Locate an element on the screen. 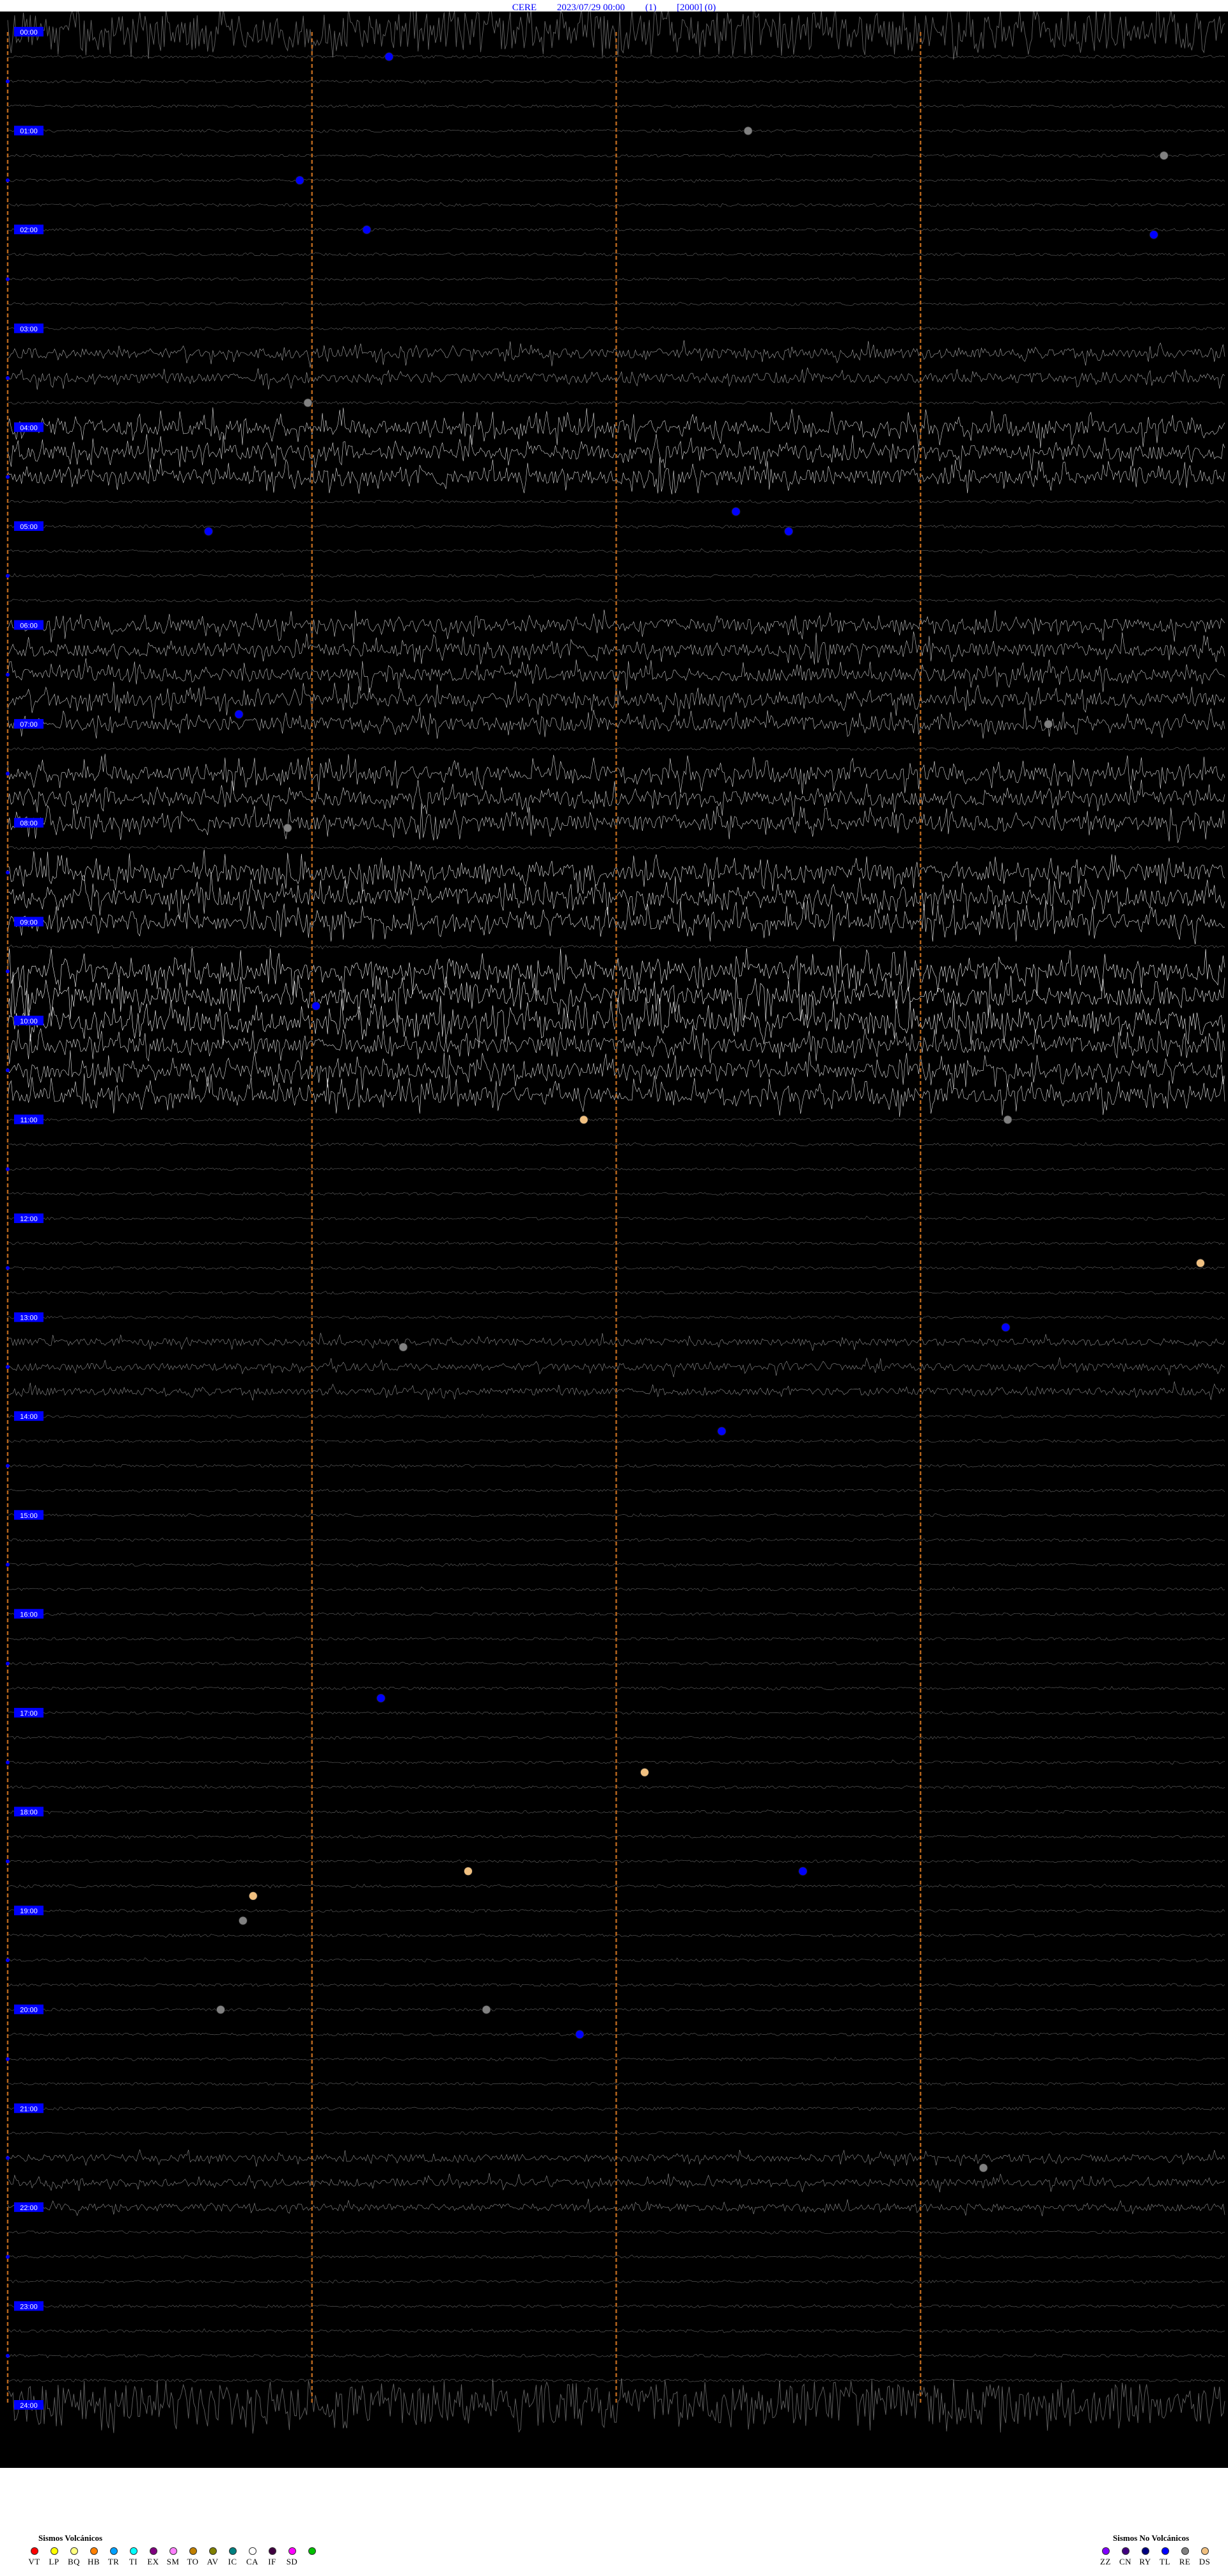 The height and width of the screenshot is (2576, 1228). hour-label: 23:00 is located at coordinates (29, 2307).